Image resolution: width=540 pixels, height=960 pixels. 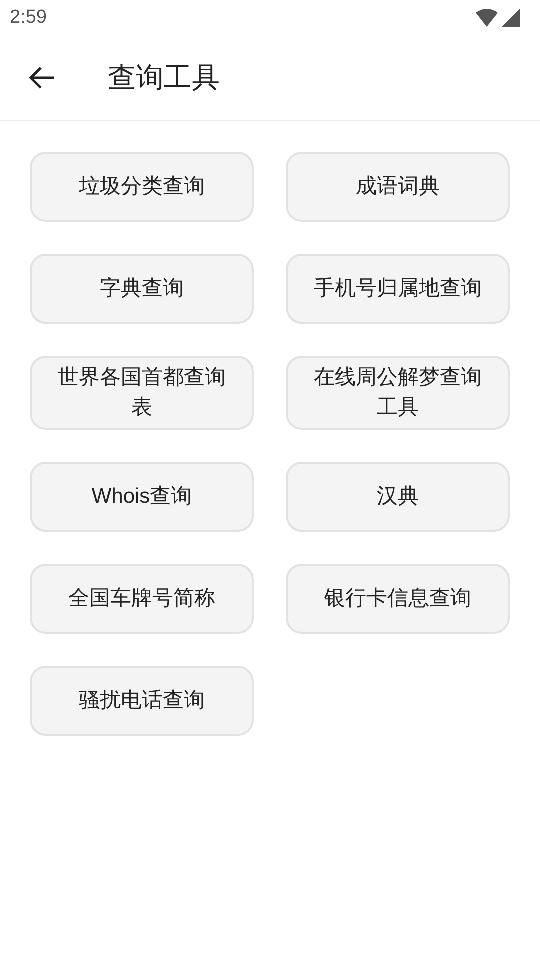 I want to click on tool-button: 世界各国首都查询表, so click(x=142, y=393).